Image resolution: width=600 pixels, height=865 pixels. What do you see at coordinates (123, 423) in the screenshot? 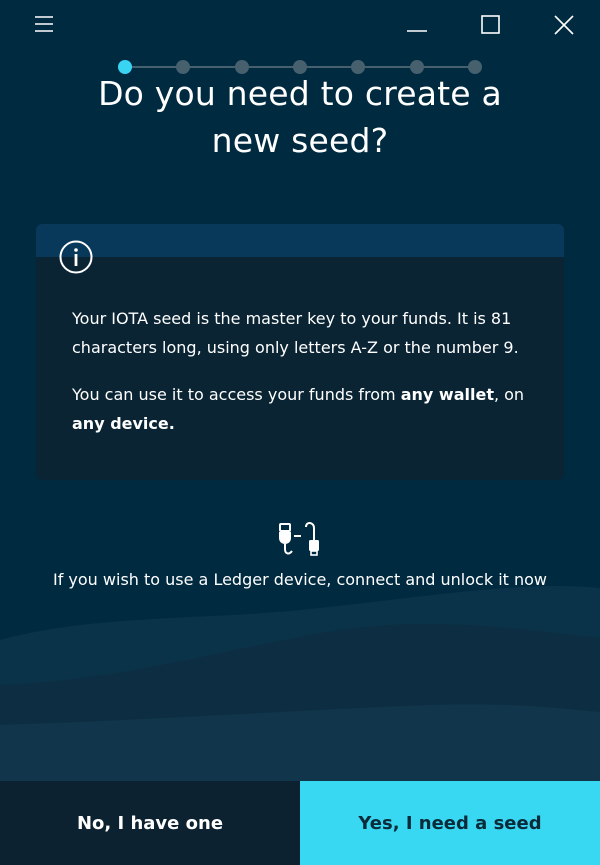
I see `info-any-device: any device.` at bounding box center [123, 423].